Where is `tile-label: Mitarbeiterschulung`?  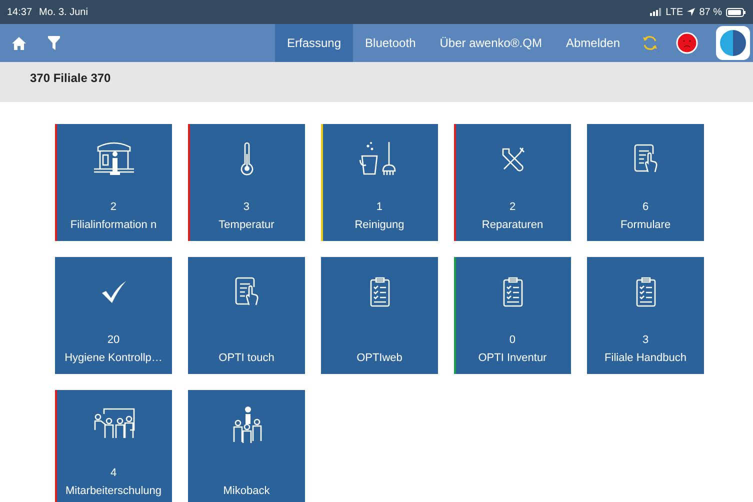
tile-label: Mitarbeiterschulung is located at coordinates (114, 491).